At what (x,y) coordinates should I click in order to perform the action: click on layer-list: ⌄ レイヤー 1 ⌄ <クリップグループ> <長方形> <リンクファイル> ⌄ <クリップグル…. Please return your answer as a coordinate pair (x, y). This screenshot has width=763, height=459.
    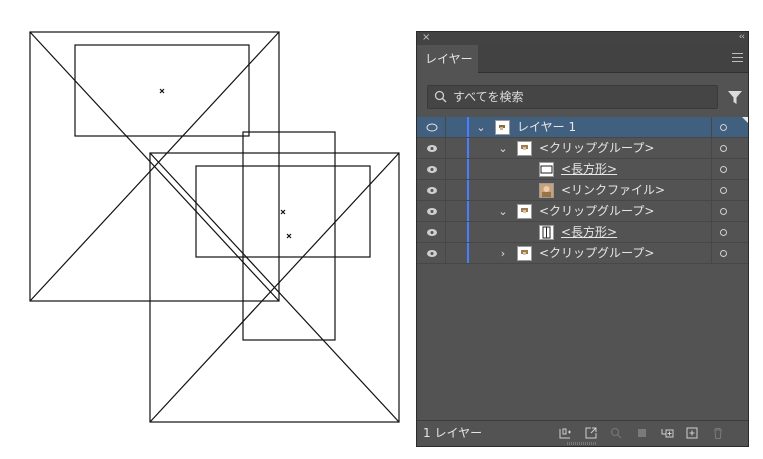
    Looking at the image, I should click on (582, 190).